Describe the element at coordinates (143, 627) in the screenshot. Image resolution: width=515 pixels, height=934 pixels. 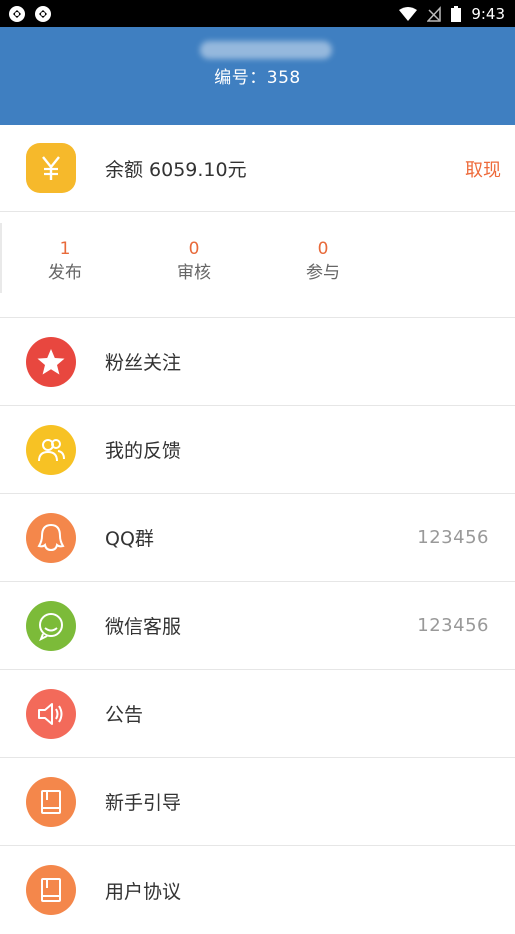
I see `menu-label: 微信客服` at that location.